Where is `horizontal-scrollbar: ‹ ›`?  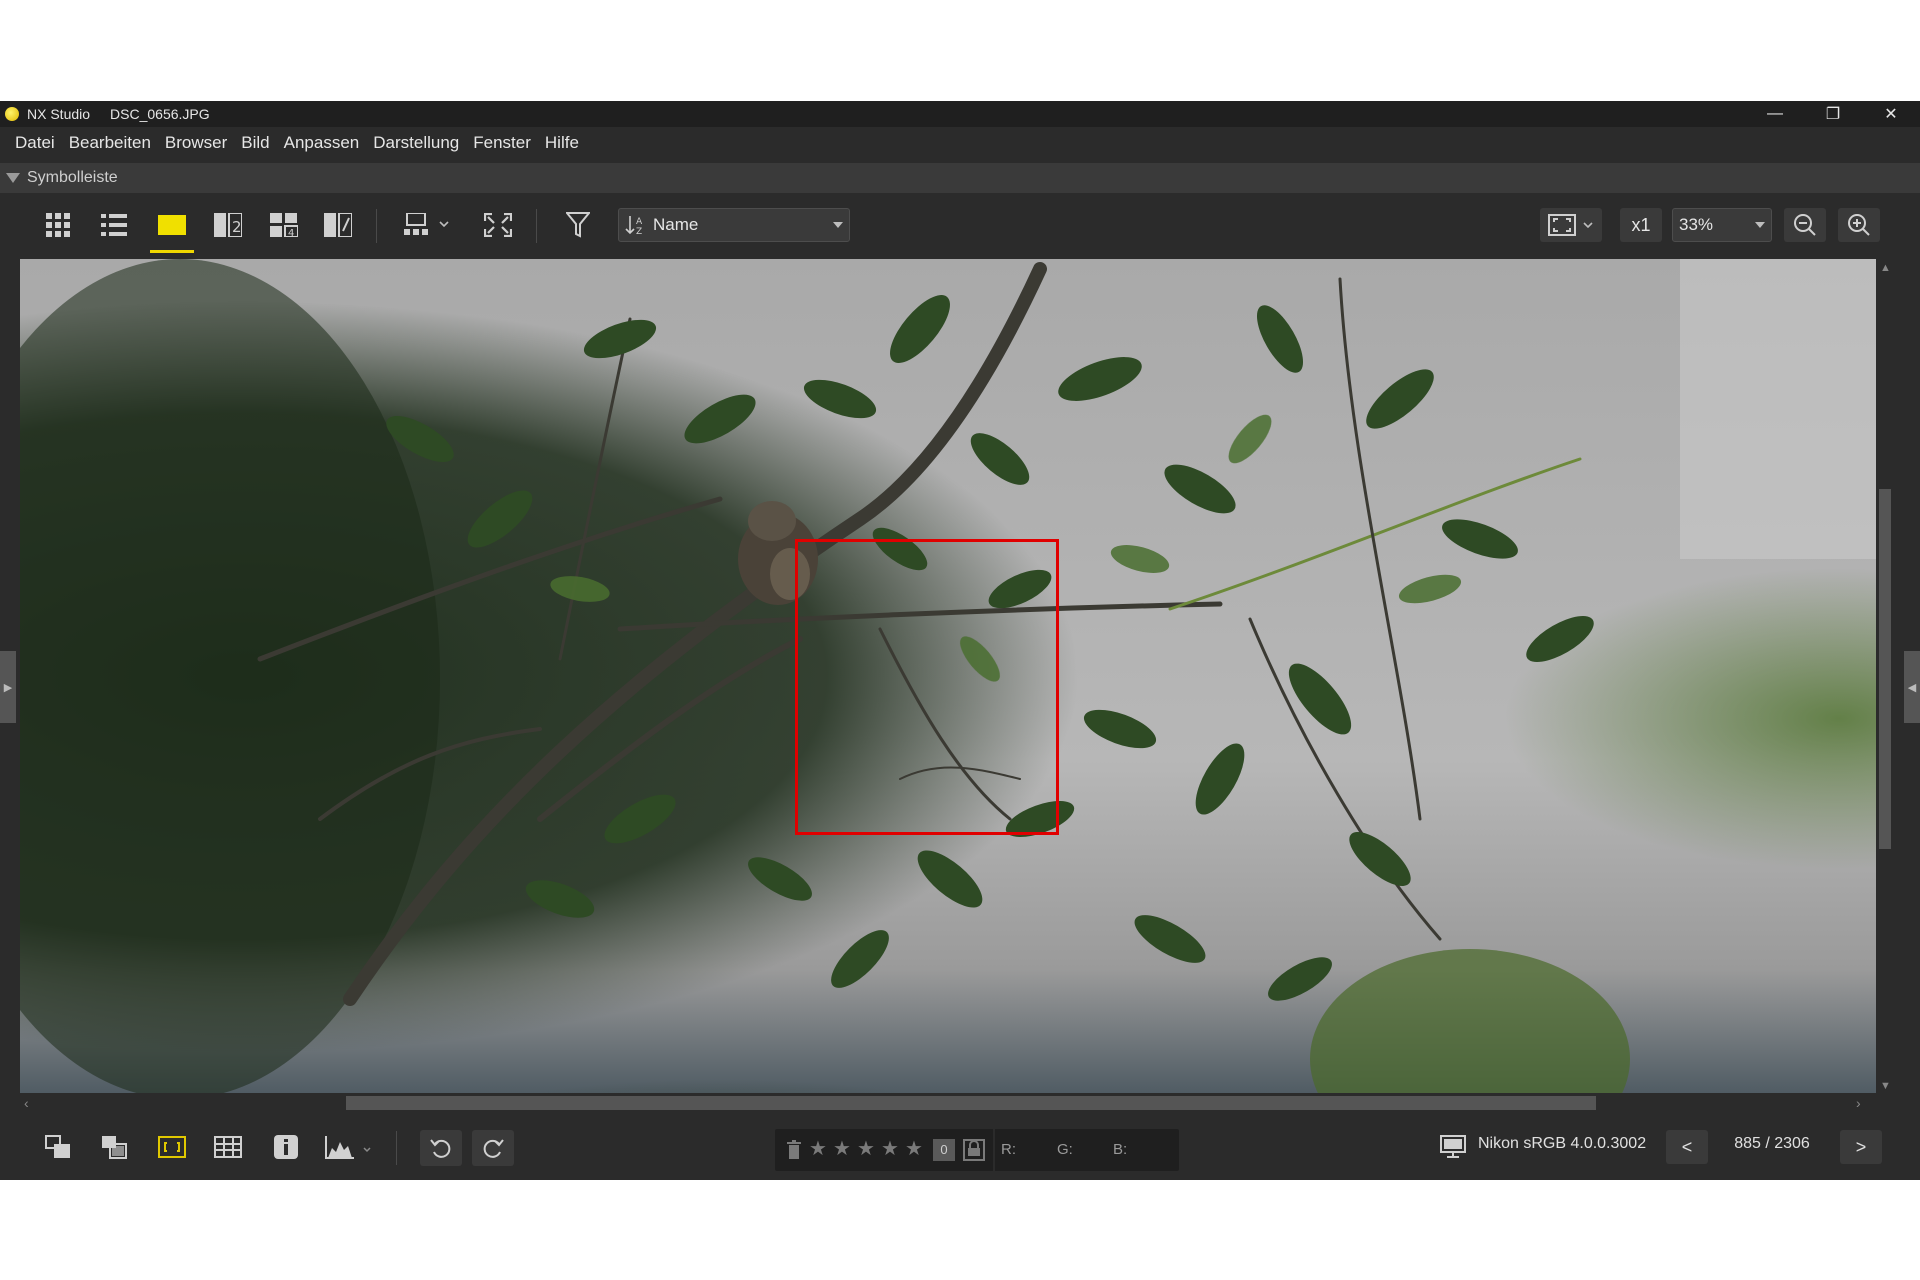 horizontal-scrollbar: ‹ › is located at coordinates (948, 1103).